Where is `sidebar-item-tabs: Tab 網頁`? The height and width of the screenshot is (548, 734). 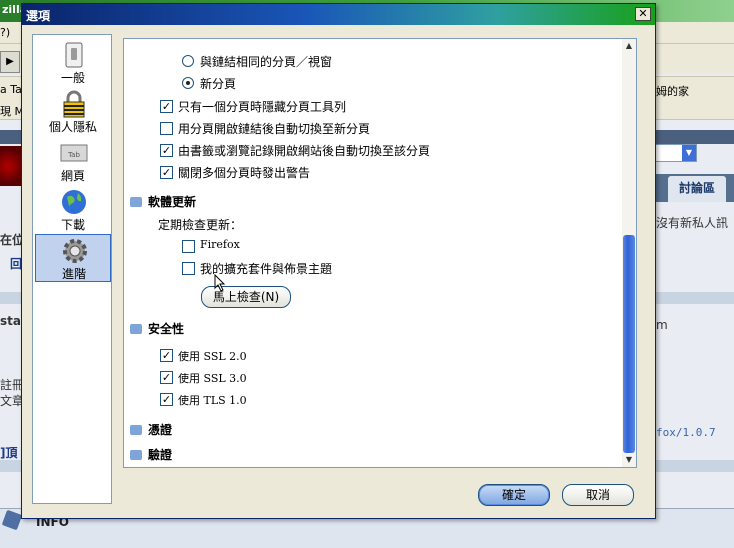
sidebar-item-tabs: Tab 網頁 is located at coordinates (73, 161).